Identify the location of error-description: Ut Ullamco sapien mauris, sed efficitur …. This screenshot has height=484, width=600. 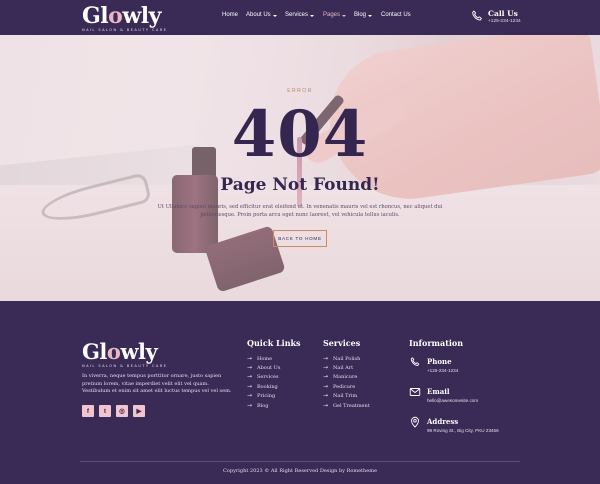
(300, 211).